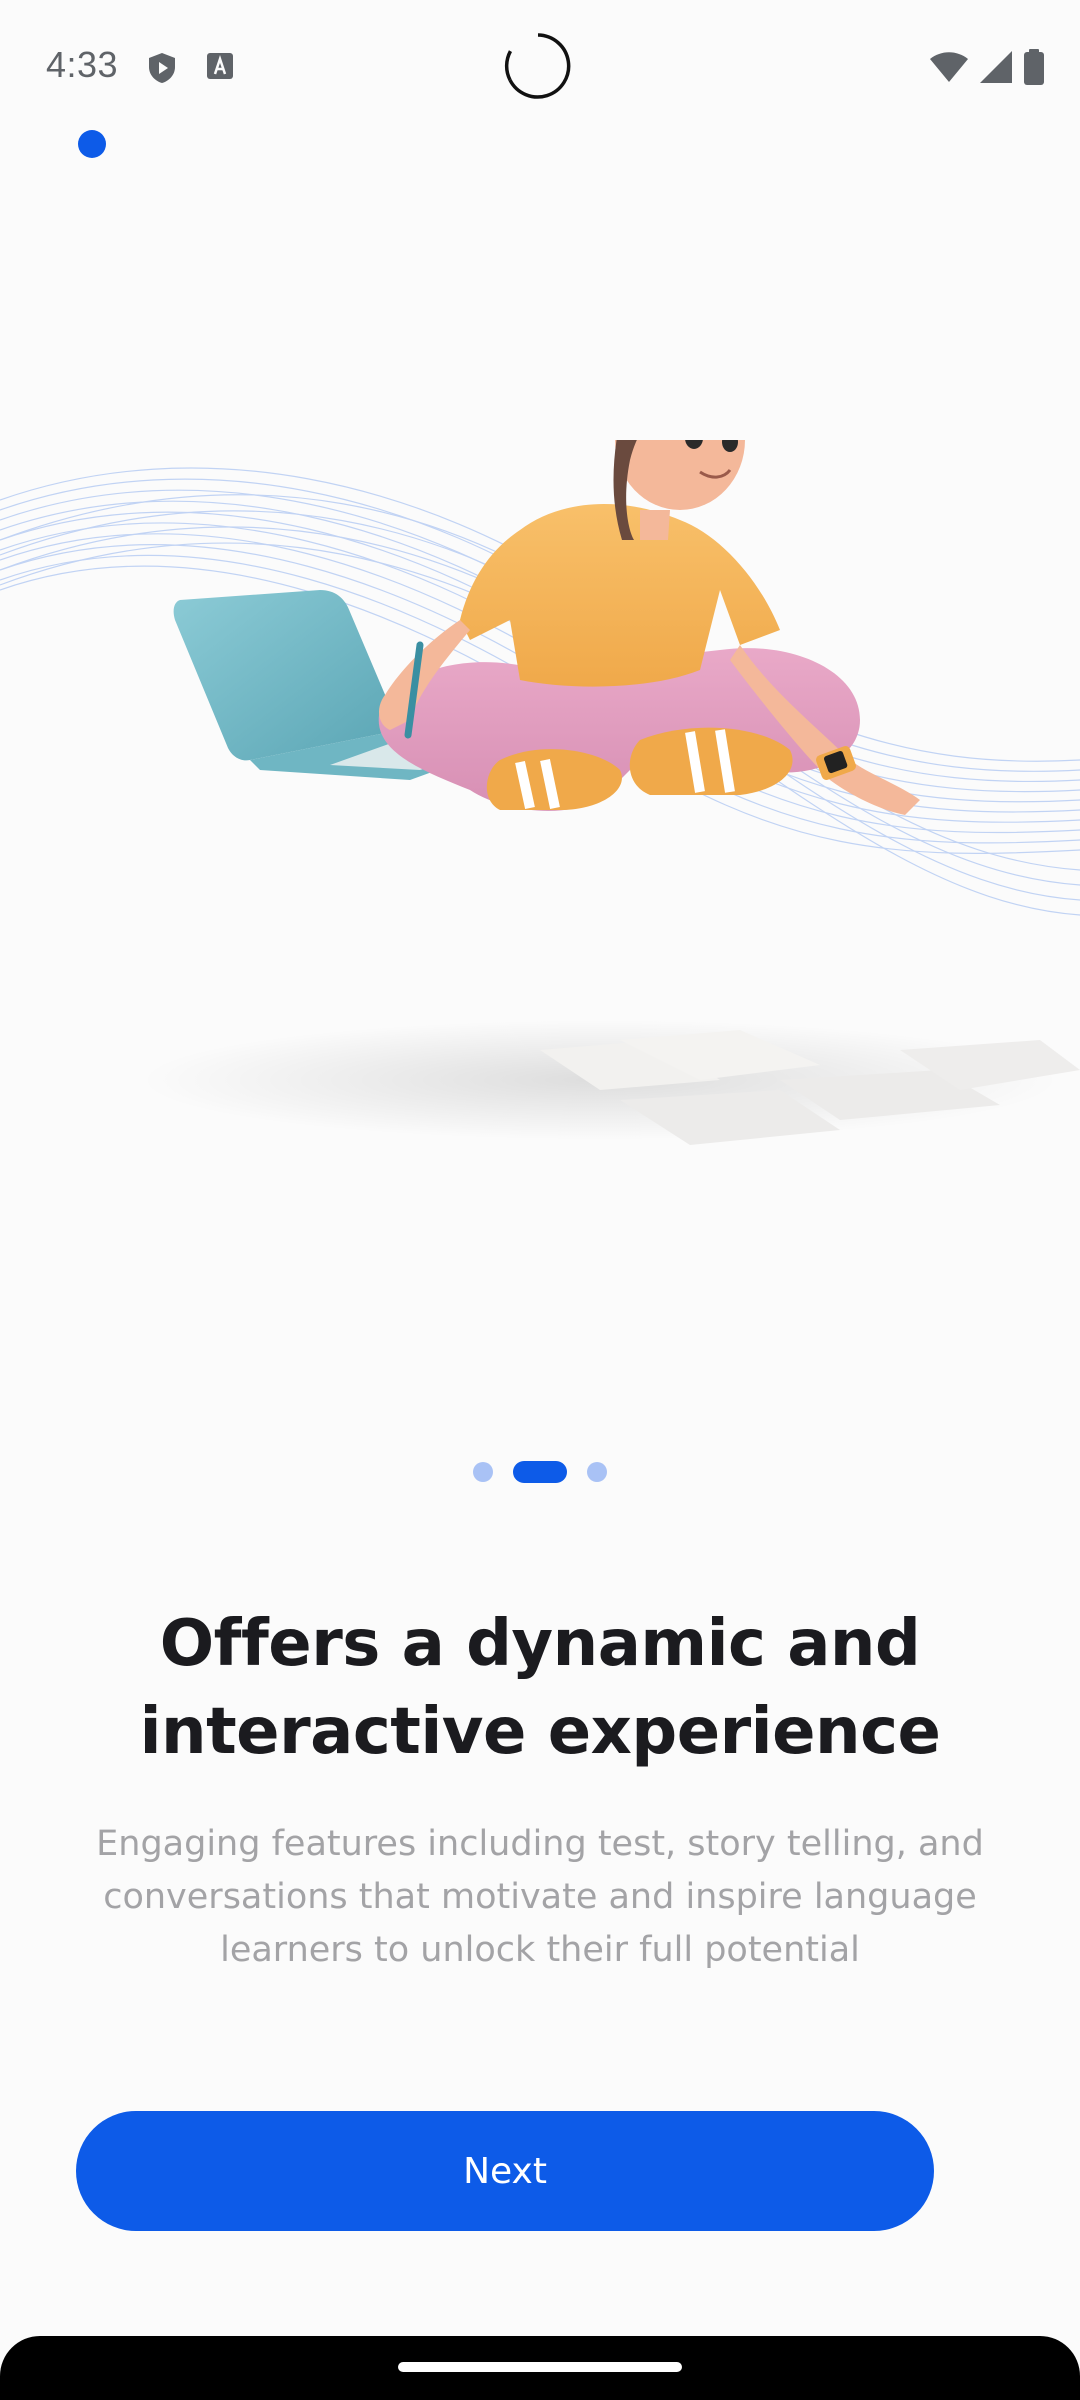 The height and width of the screenshot is (2400, 1080). What do you see at coordinates (949, 69) in the screenshot?
I see `wifi-icon` at bounding box center [949, 69].